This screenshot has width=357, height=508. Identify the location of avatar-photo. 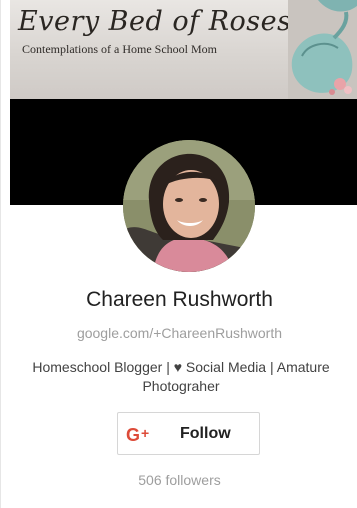
(189, 206).